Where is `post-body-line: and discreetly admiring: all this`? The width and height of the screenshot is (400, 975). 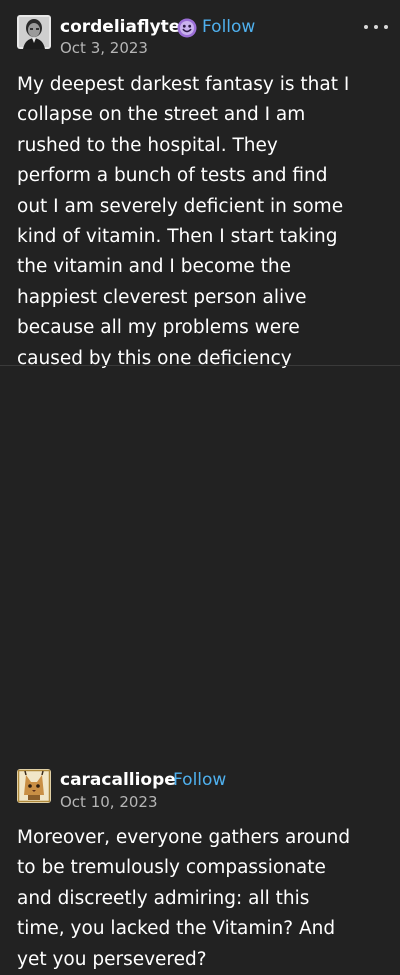
post-body-line: and discreetly admiring: all this is located at coordinates (163, 898).